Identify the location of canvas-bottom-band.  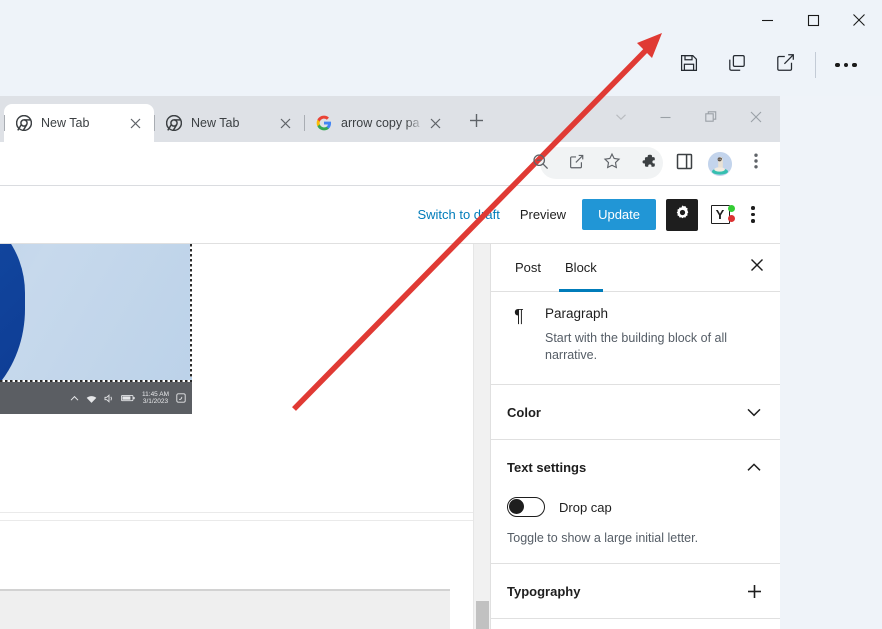
(225, 609).